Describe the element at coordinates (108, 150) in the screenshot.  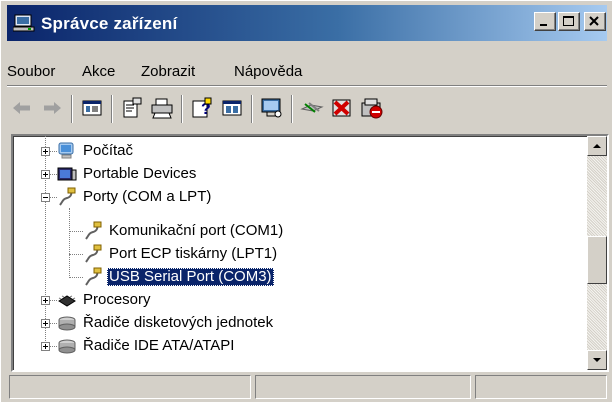
I see `tree-node-label: Počítač` at that location.